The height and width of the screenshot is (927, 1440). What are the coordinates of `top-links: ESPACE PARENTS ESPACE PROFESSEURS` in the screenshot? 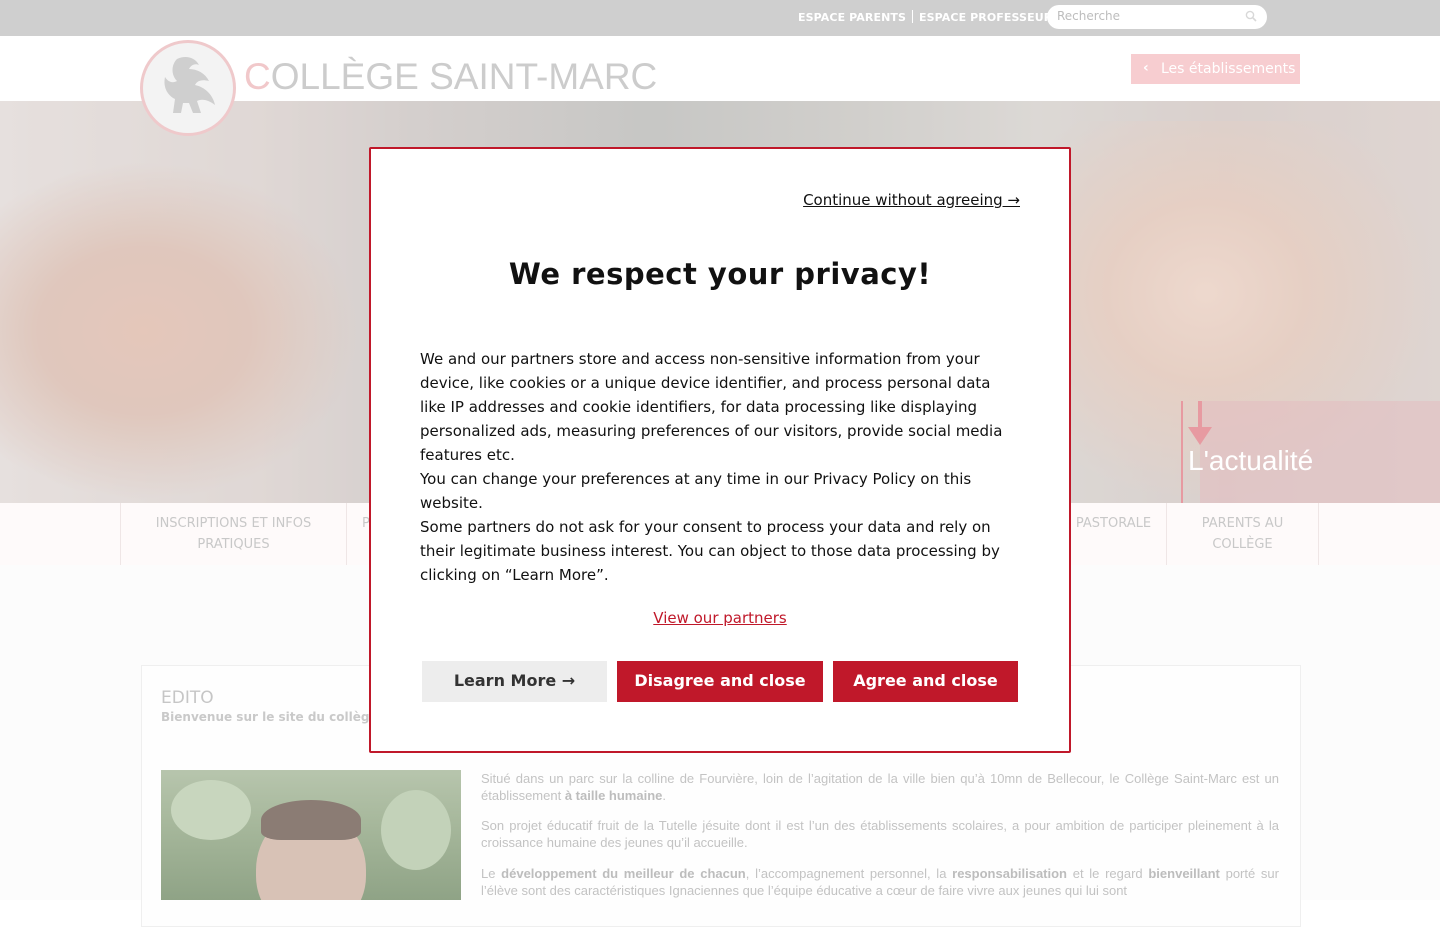 It's located at (929, 17).